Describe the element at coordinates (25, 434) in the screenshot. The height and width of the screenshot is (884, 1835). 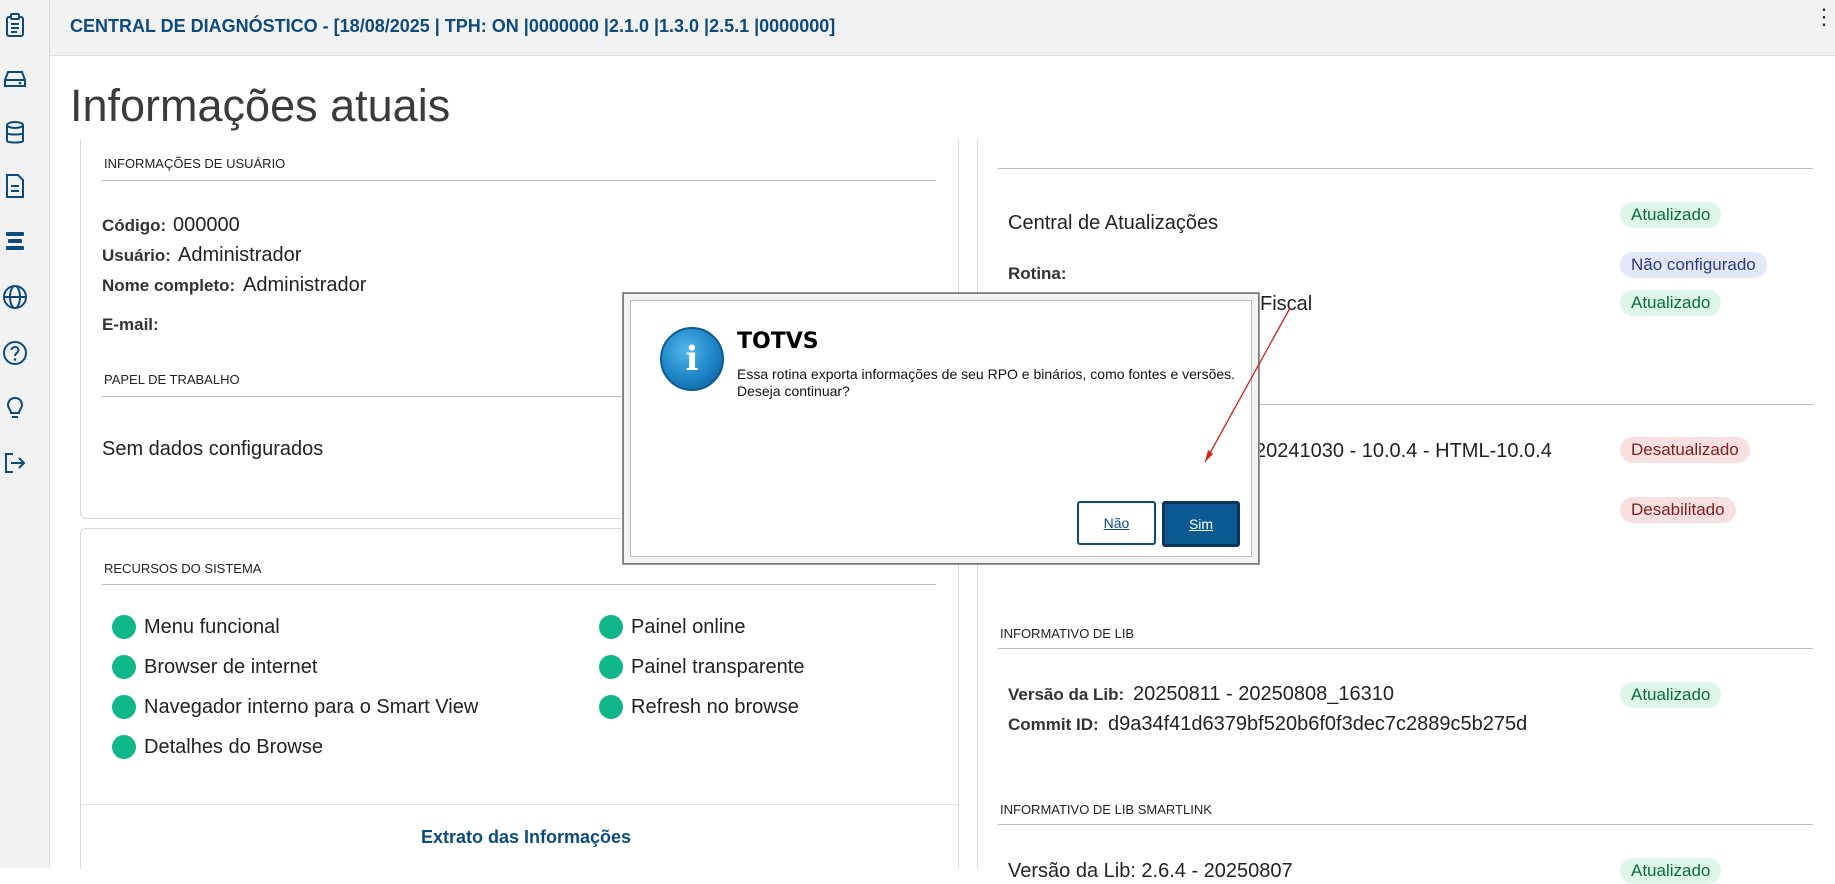
I see `sidebar` at that location.